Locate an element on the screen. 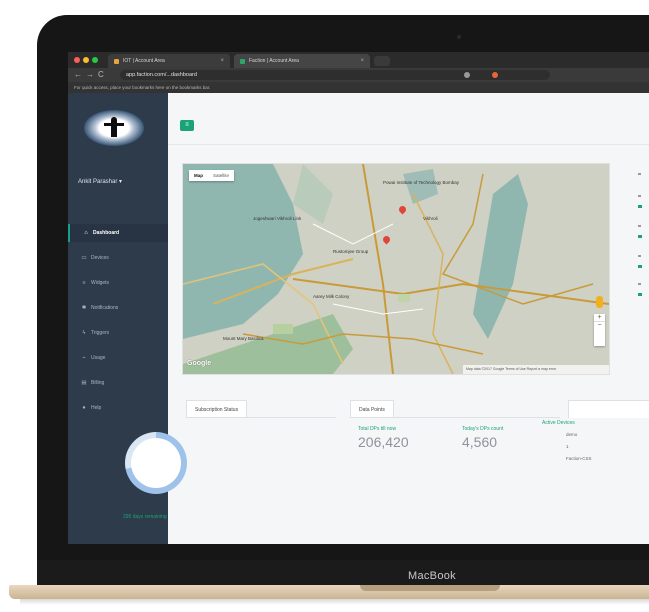  zoom-in-icon: + is located at coordinates (599, 317).